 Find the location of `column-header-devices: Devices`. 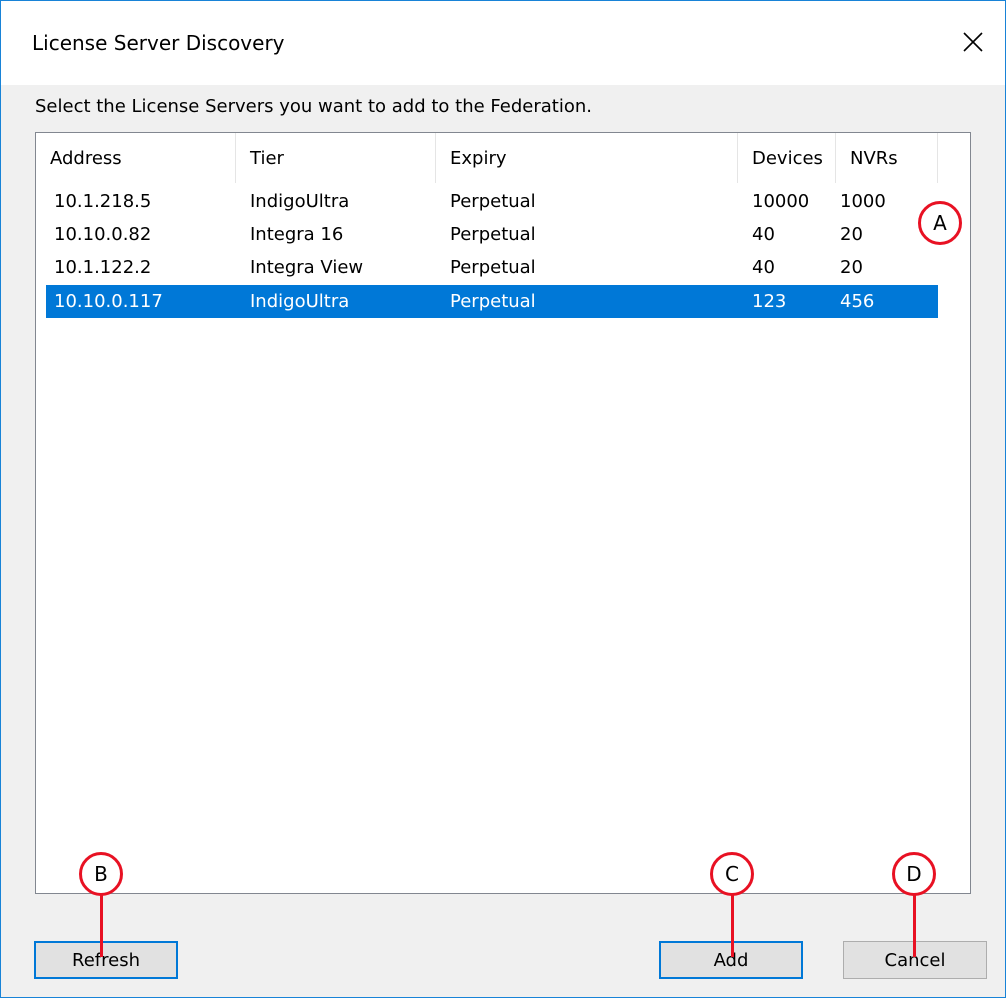

column-header-devices: Devices is located at coordinates (787, 158).